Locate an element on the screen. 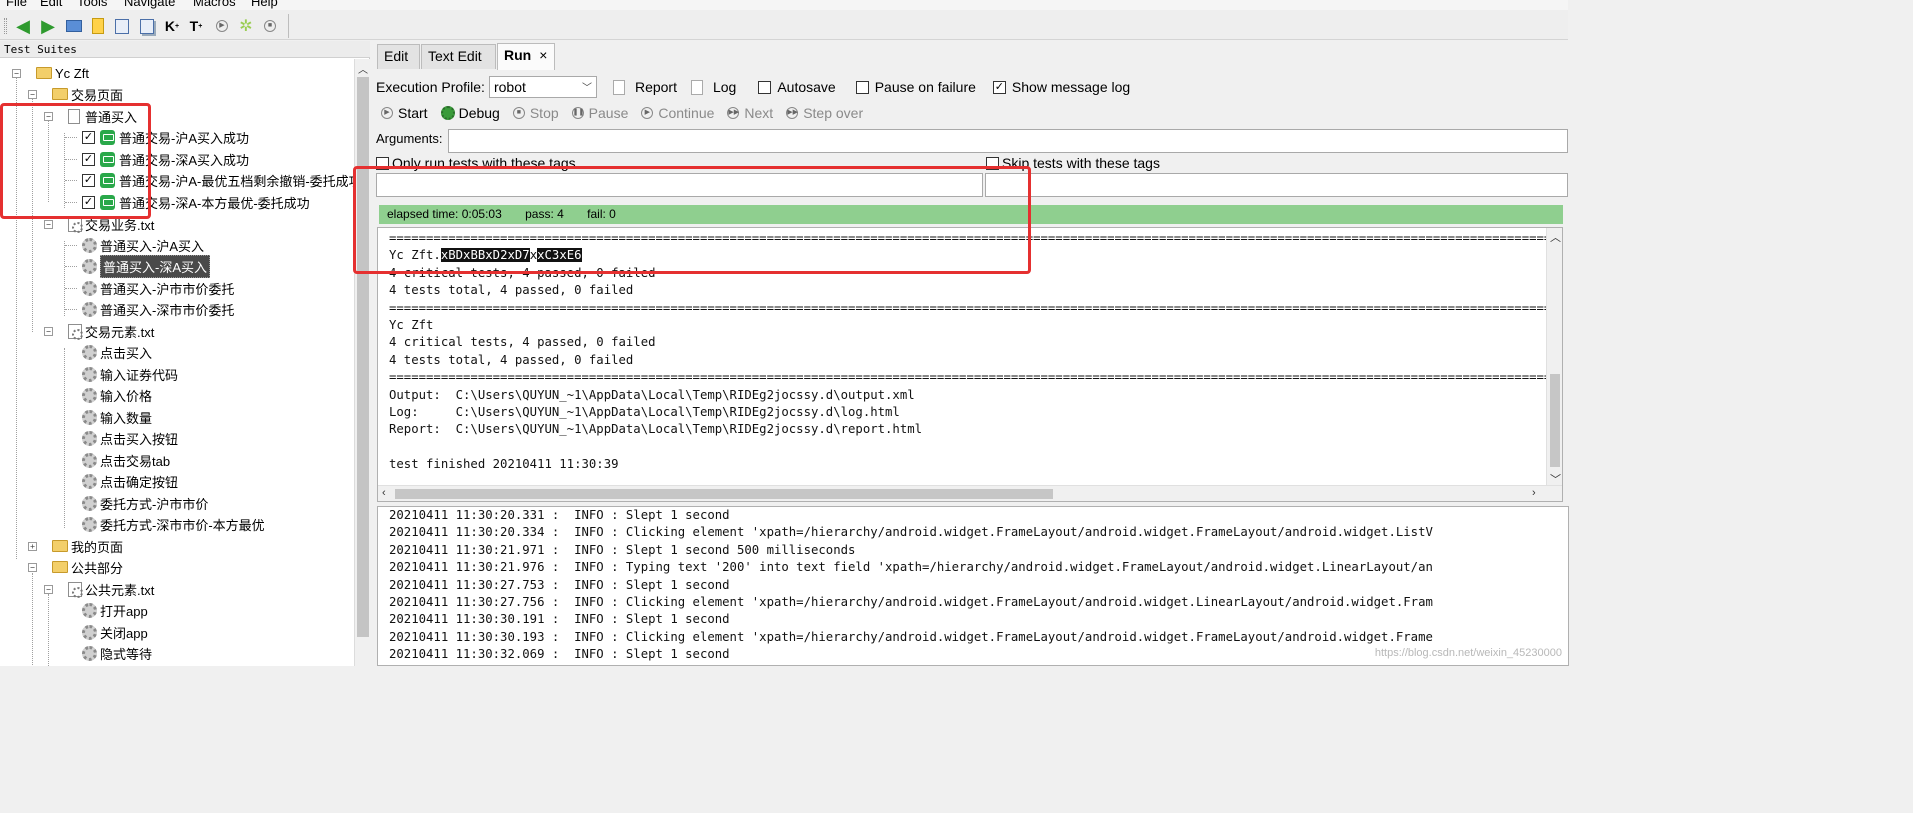 This screenshot has width=1913, height=813. debug-button: Debug is located at coordinates (470, 113).